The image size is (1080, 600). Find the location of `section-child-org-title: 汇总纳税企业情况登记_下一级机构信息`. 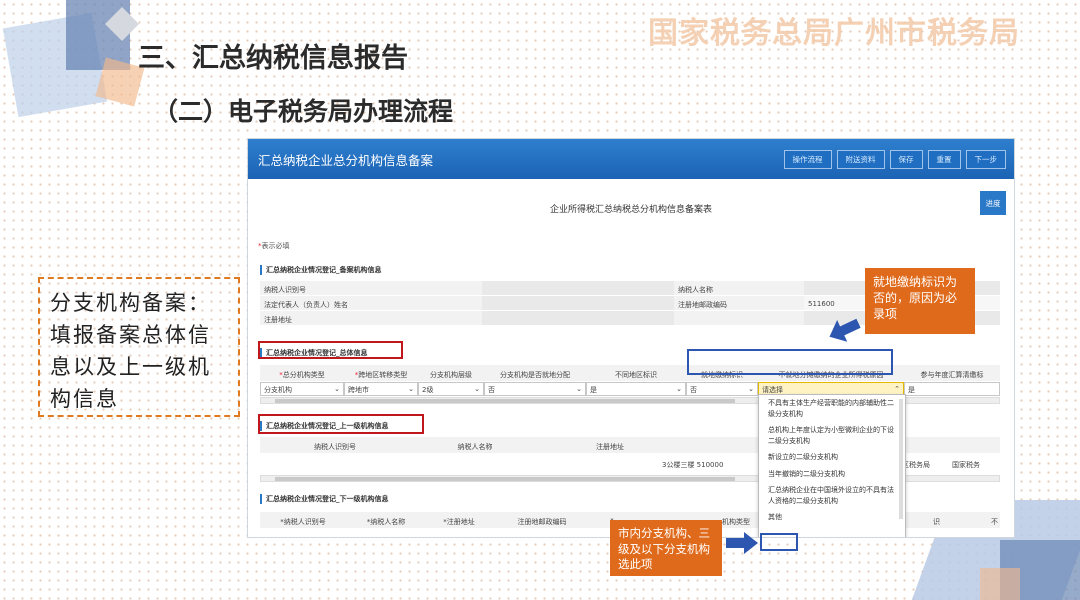

section-child-org-title: 汇总纳税企业情况登记_下一级机构信息 is located at coordinates (324, 499).